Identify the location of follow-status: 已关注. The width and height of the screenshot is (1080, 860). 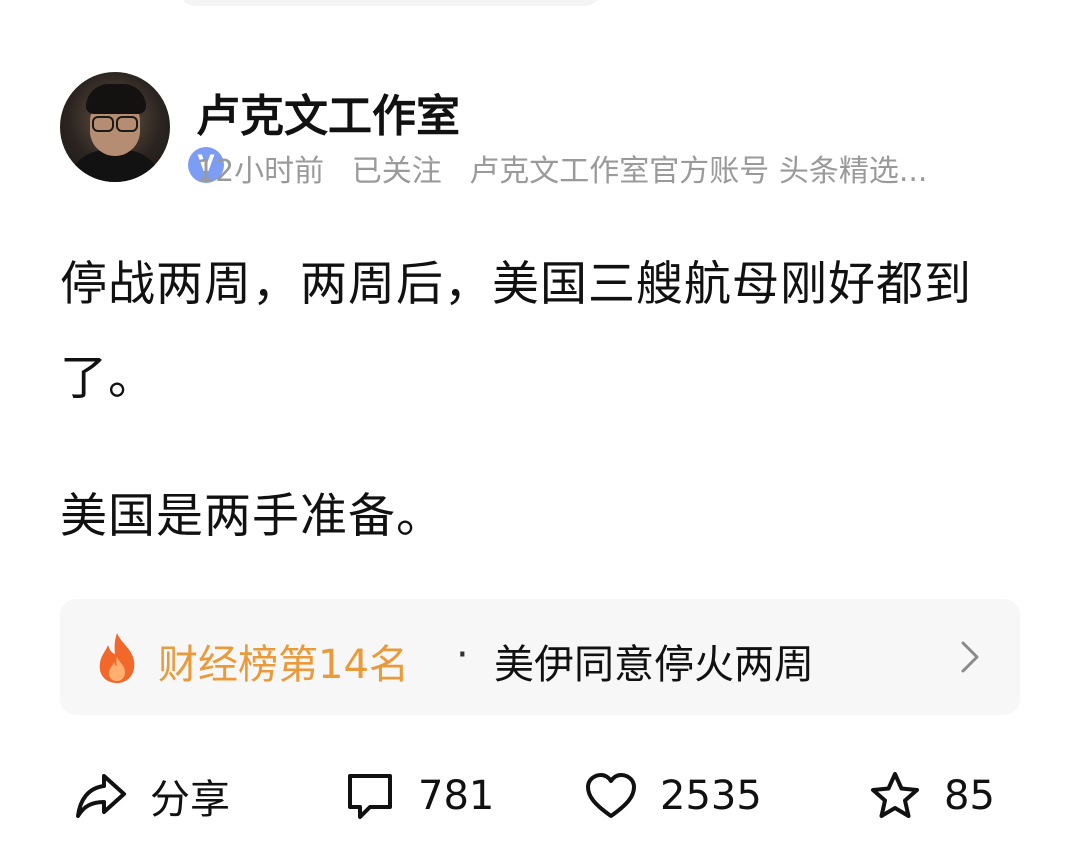
(397, 171).